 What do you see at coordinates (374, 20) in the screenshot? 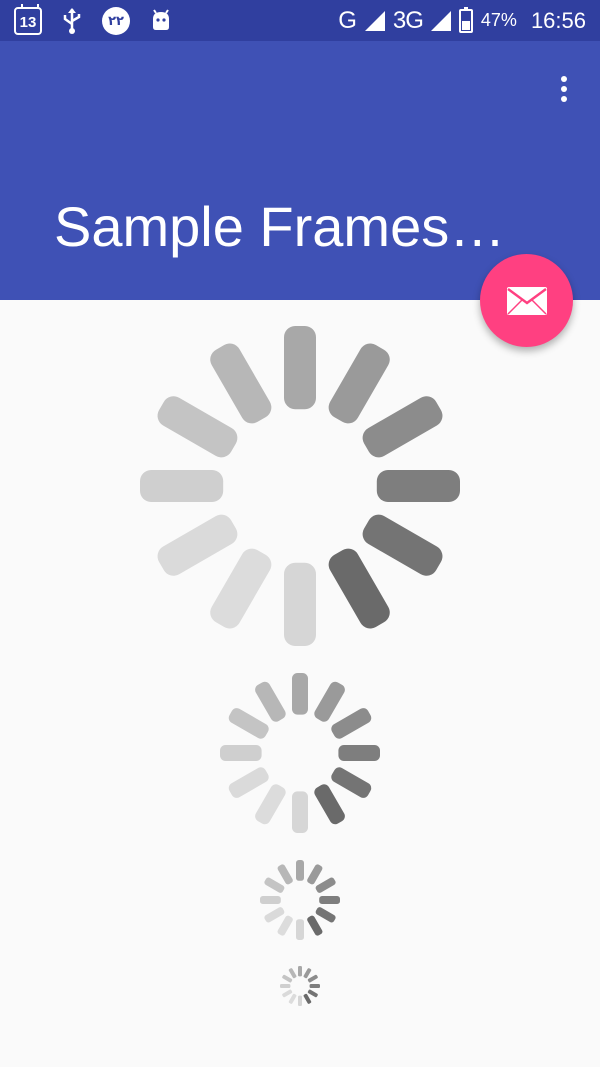
I see `signal-icon` at bounding box center [374, 20].